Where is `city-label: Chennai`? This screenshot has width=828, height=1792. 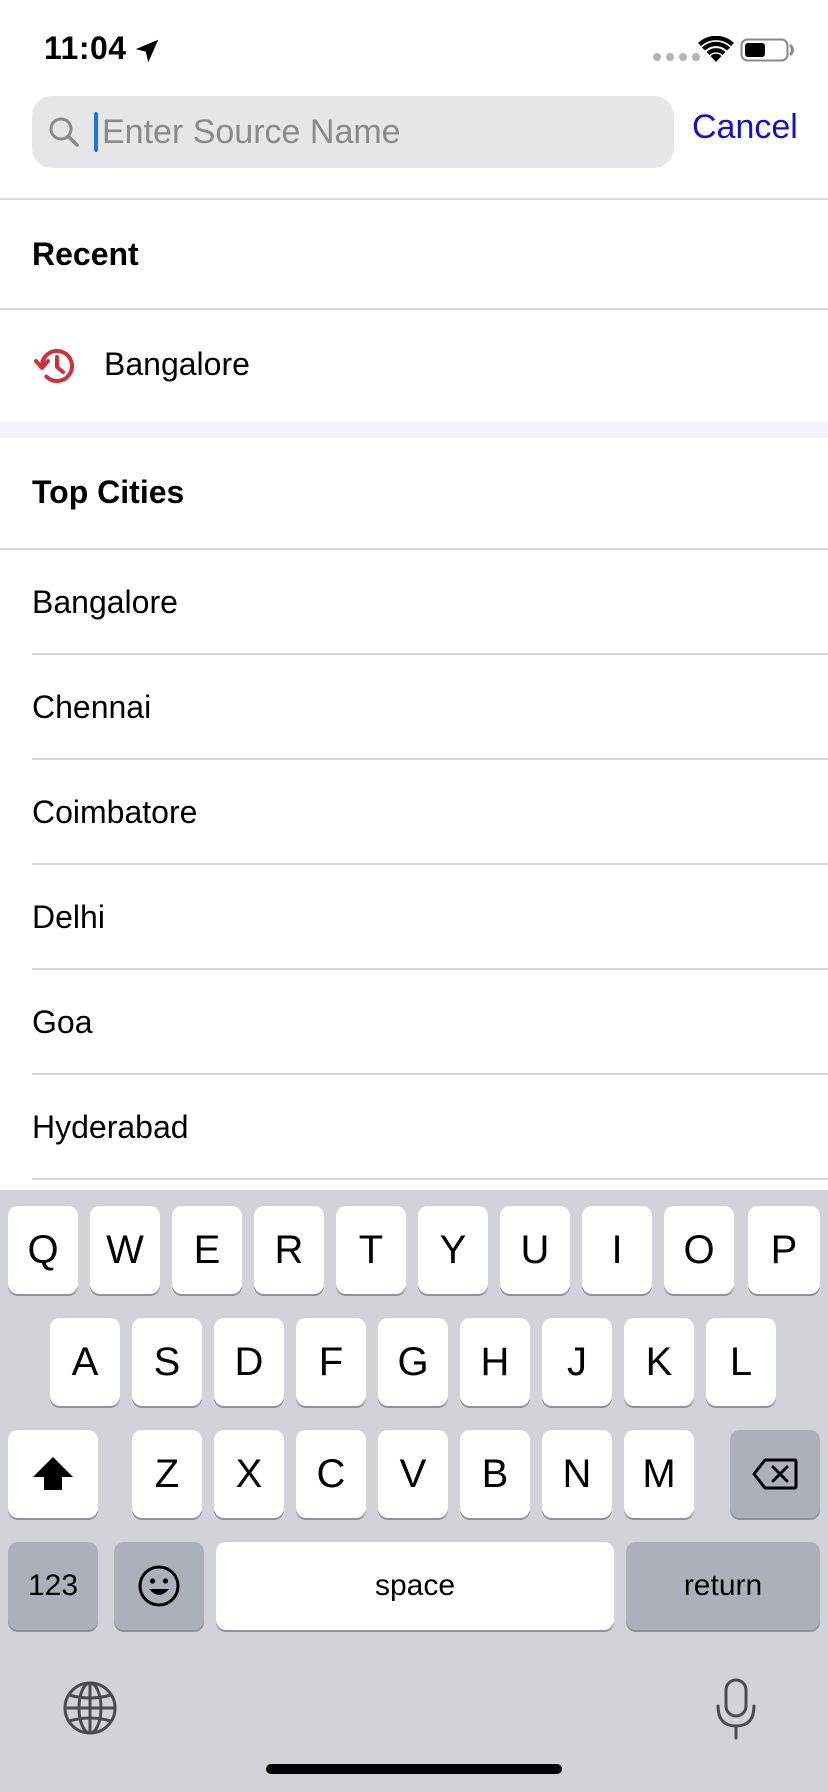
city-label: Chennai is located at coordinates (92, 707).